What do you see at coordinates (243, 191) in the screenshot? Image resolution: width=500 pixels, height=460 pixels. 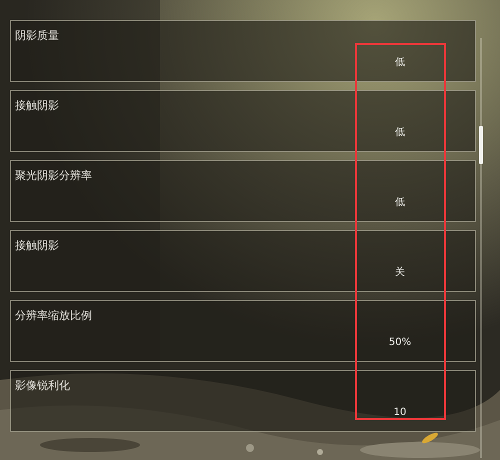 I see `setting-row: 聚光阴影分辨率 低` at bounding box center [243, 191].